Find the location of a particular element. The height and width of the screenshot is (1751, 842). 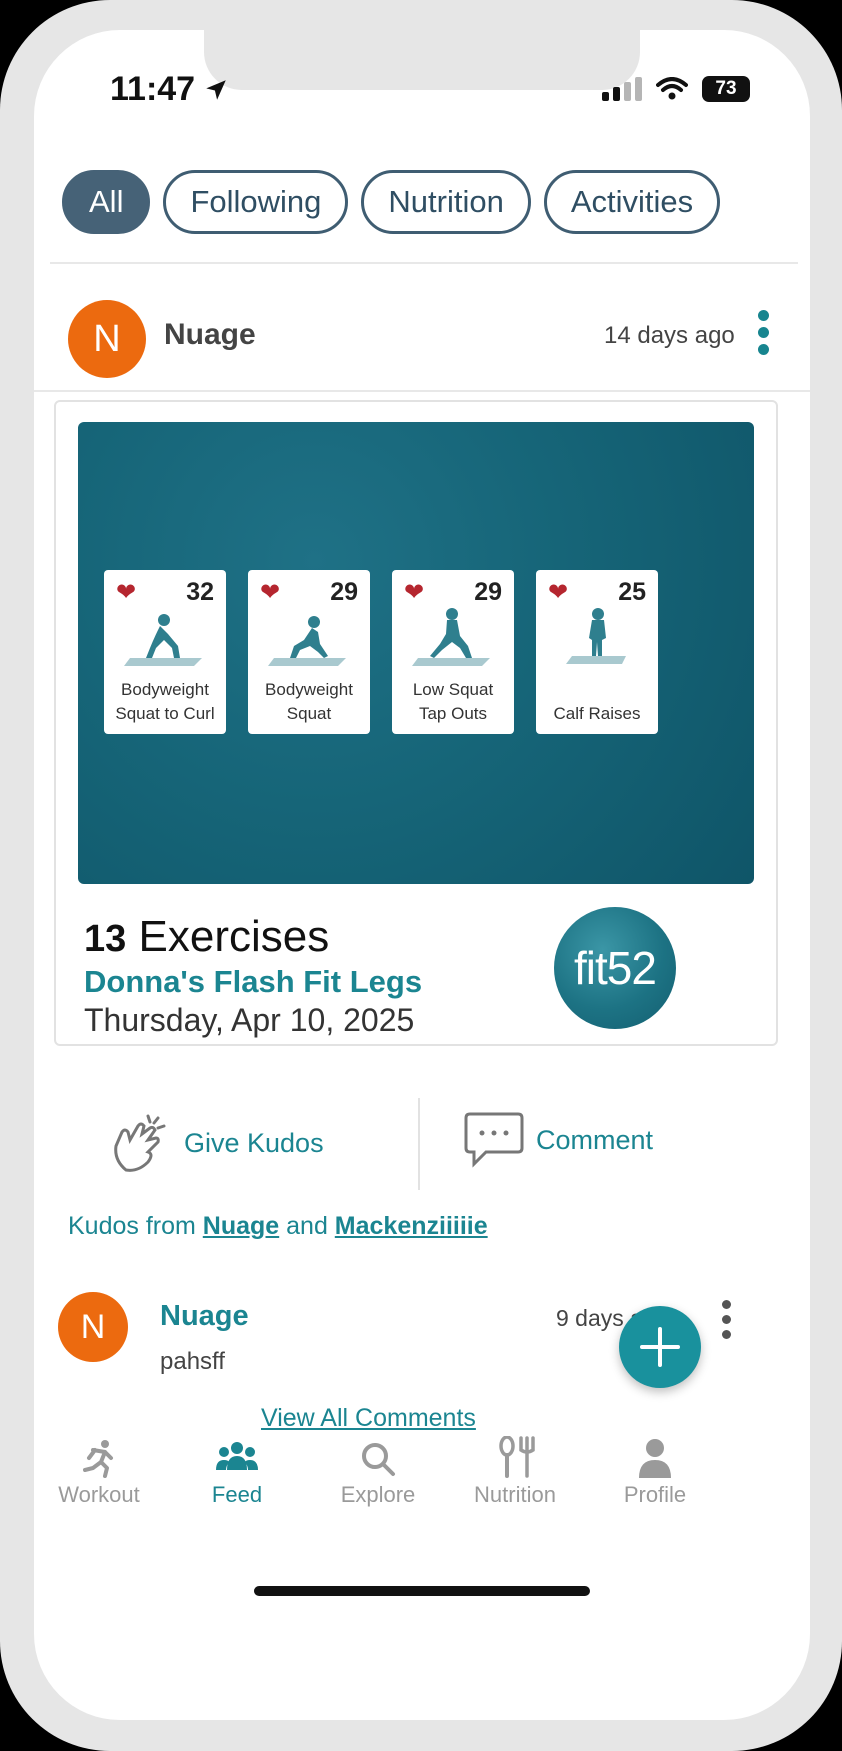

filter-chip-label: Following is located at coordinates (256, 201).